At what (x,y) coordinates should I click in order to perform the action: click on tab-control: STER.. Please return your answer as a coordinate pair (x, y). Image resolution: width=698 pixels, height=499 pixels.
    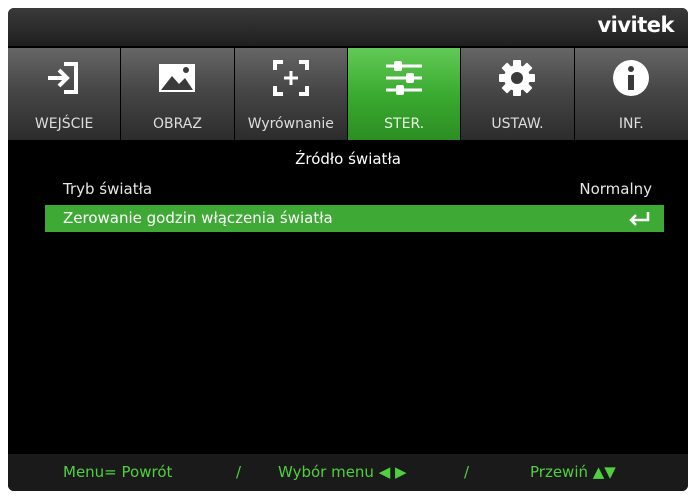
    Looking at the image, I should click on (404, 94).